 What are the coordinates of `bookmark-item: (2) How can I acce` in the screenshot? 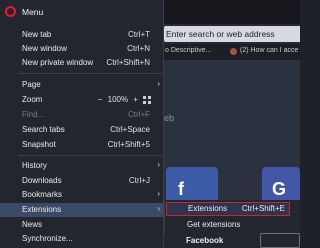 It's located at (269, 50).